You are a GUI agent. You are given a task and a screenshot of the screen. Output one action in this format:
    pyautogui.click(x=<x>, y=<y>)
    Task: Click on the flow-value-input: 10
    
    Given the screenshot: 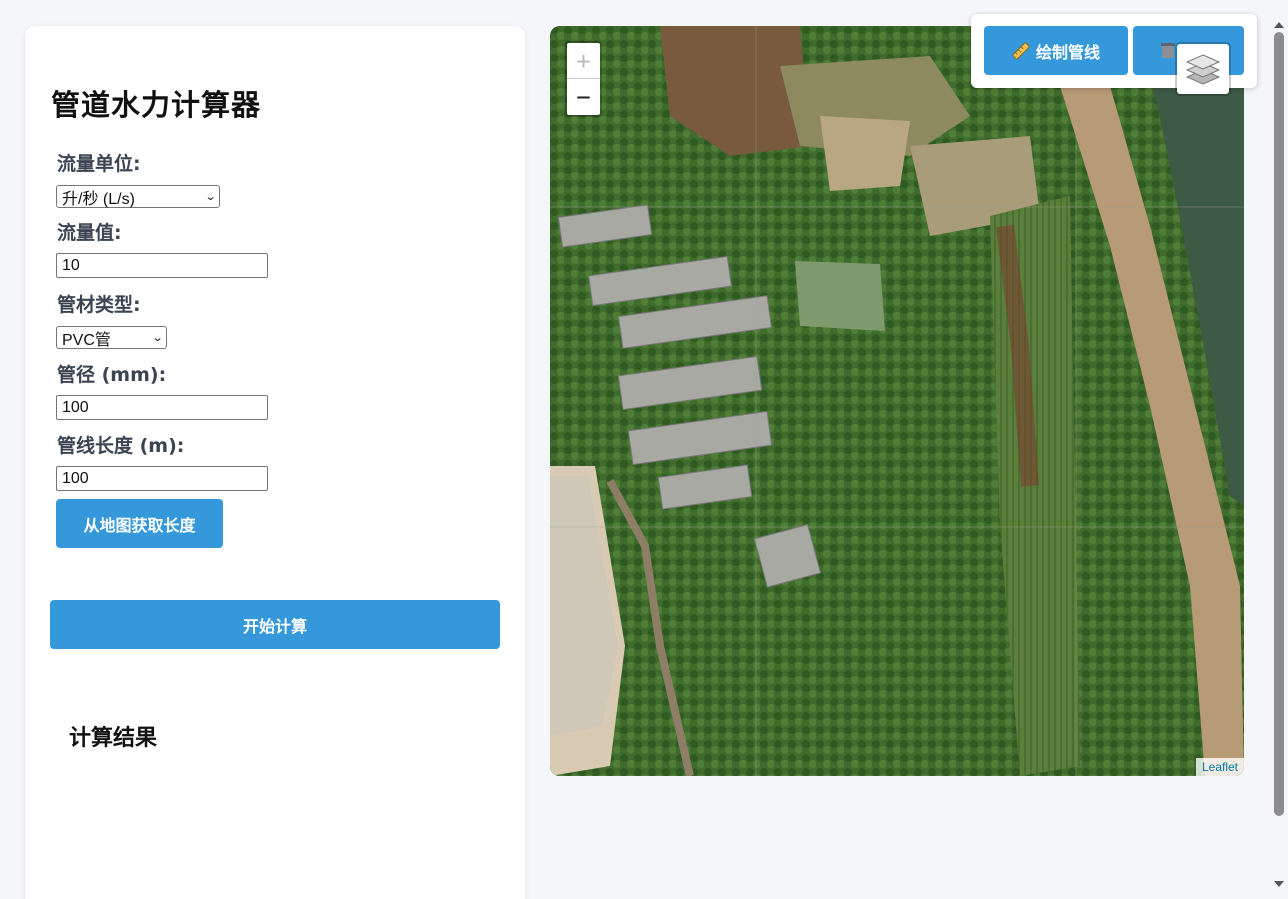 What is the action you would take?
    pyautogui.click(x=162, y=265)
    